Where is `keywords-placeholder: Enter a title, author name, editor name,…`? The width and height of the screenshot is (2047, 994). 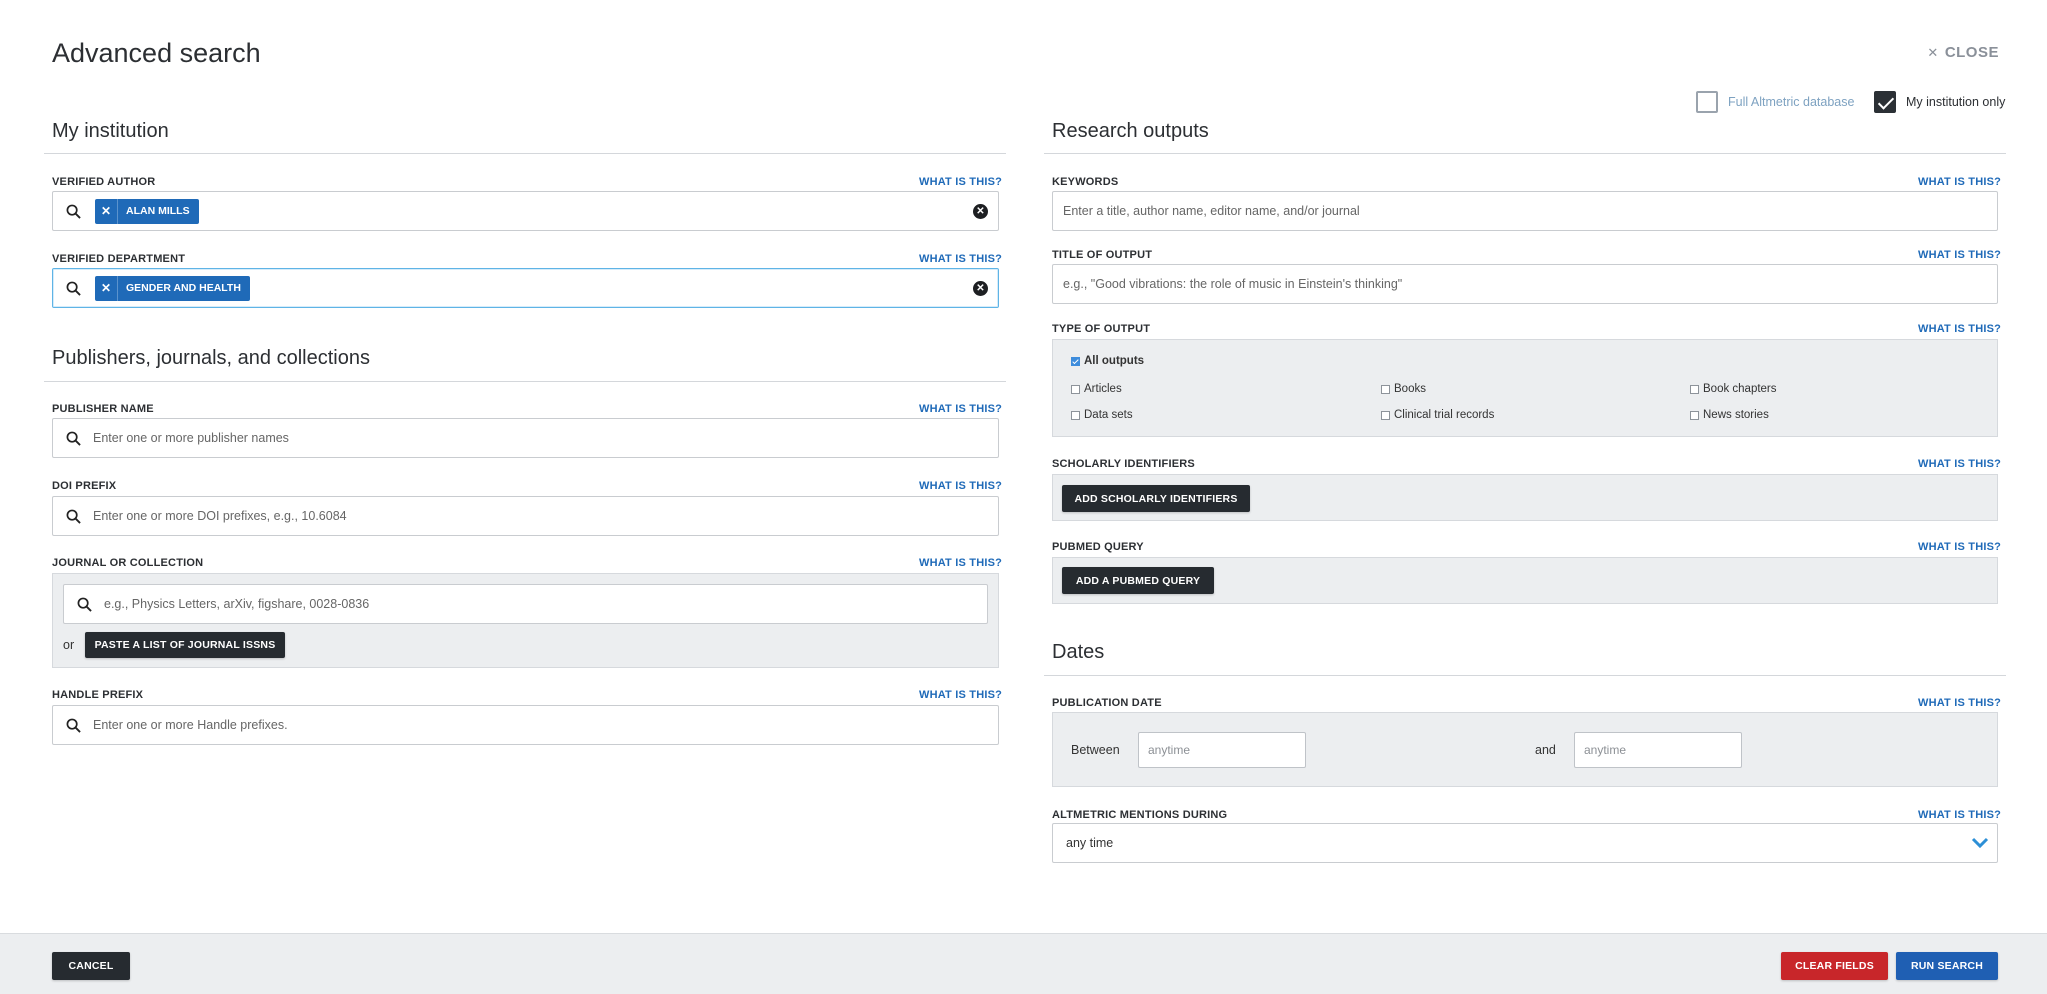
keywords-placeholder: Enter a title, author name, editor name,… is located at coordinates (1211, 211).